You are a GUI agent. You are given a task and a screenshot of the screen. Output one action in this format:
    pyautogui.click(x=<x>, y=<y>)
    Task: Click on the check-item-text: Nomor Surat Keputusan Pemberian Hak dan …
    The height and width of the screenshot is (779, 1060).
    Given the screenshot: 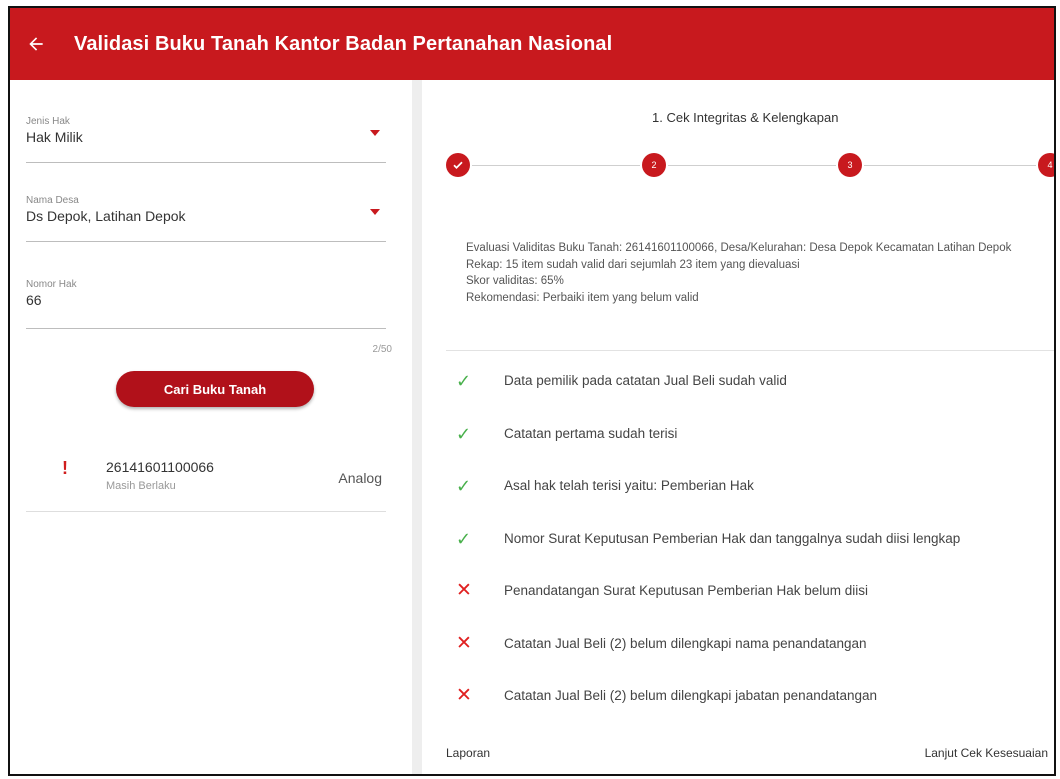 What is the action you would take?
    pyautogui.click(x=732, y=538)
    